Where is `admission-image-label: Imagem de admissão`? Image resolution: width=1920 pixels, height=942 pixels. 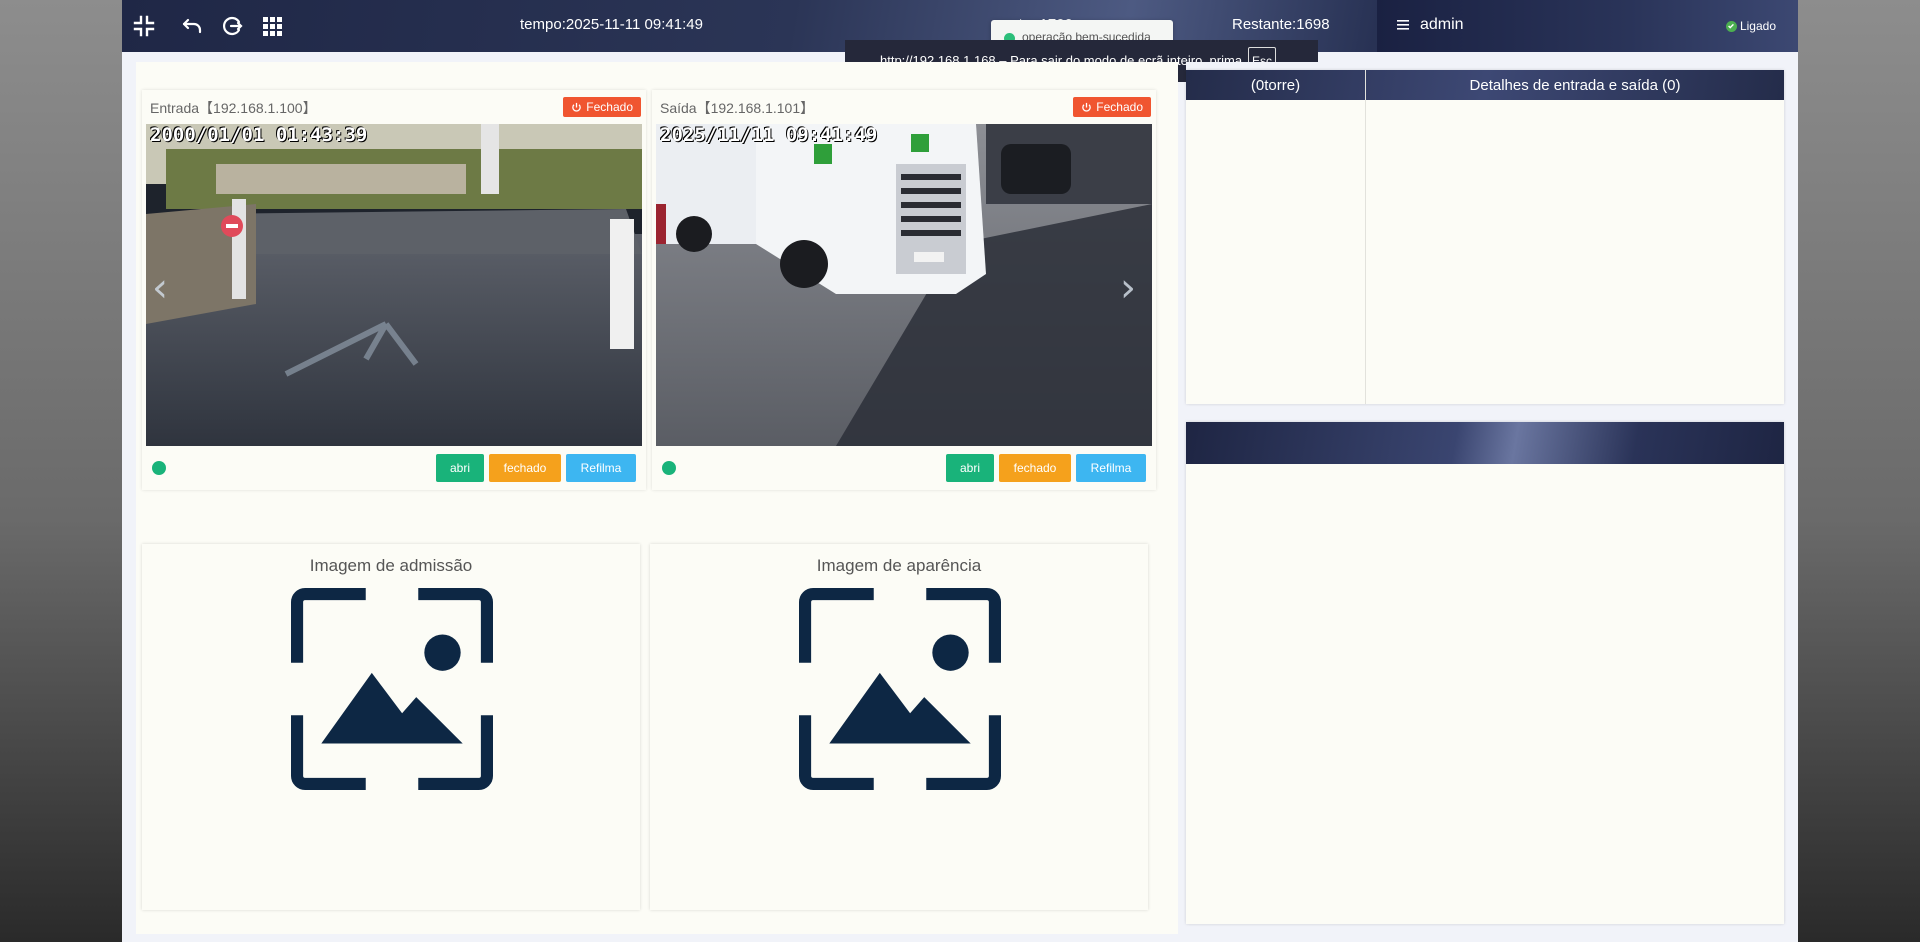 admission-image-label: Imagem de admissão is located at coordinates (391, 565).